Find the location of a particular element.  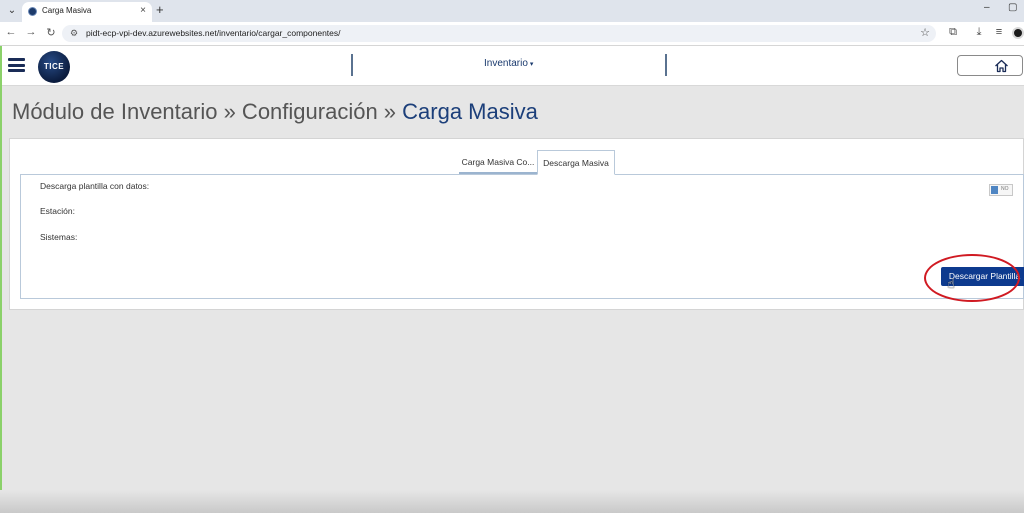

browser-tab-active: Carga Masiva × is located at coordinates (87, 12).